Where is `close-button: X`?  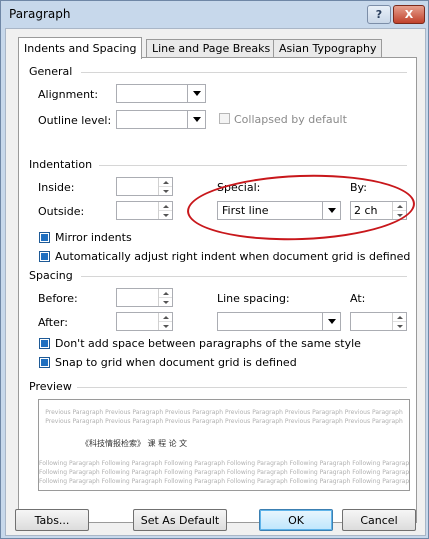 close-button: X is located at coordinates (409, 14).